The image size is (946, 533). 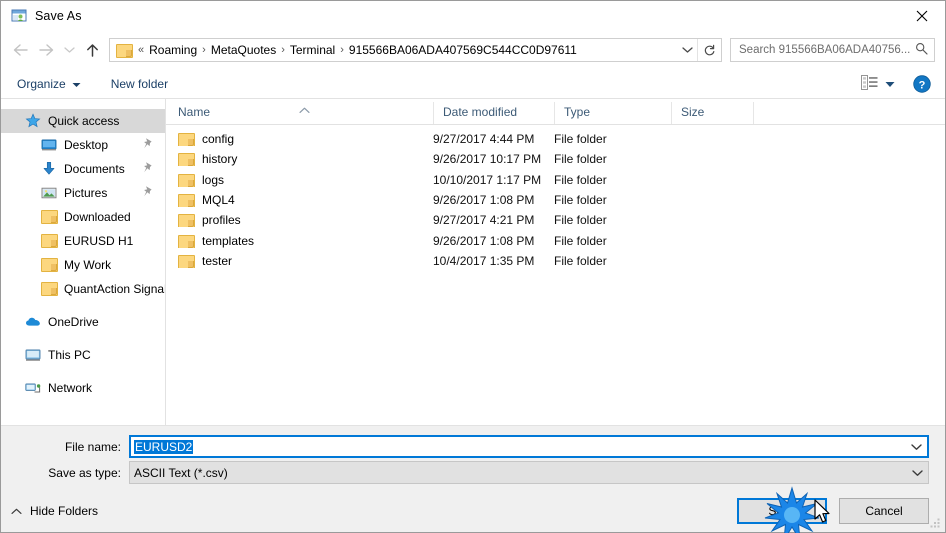 What do you see at coordinates (20, 50) in the screenshot?
I see `back-arrow-icon` at bounding box center [20, 50].